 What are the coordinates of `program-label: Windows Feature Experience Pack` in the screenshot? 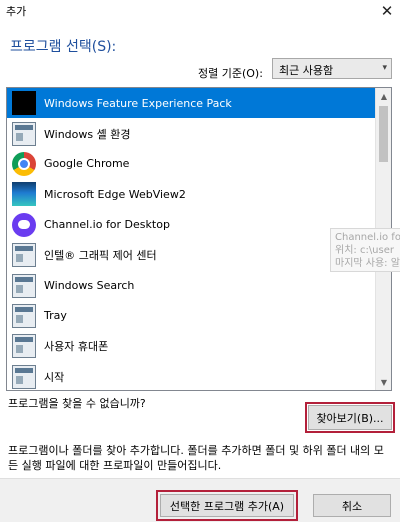 It's located at (138, 103).